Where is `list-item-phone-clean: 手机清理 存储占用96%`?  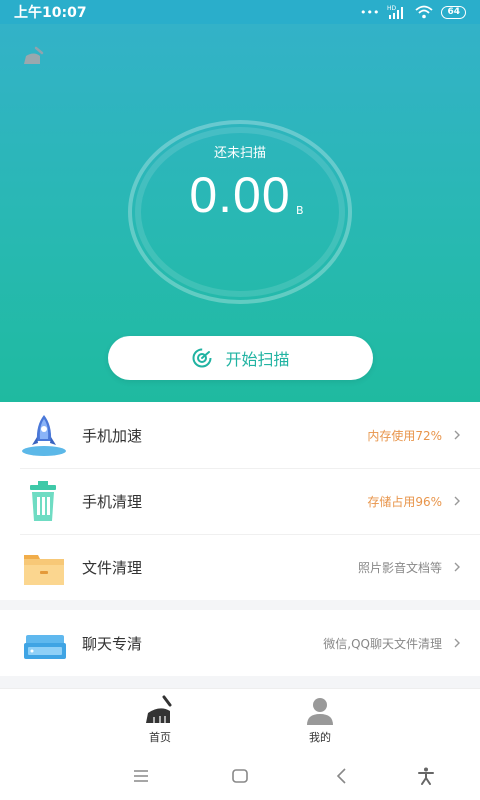 list-item-phone-clean: 手机清理 存储占用96% is located at coordinates (240, 501).